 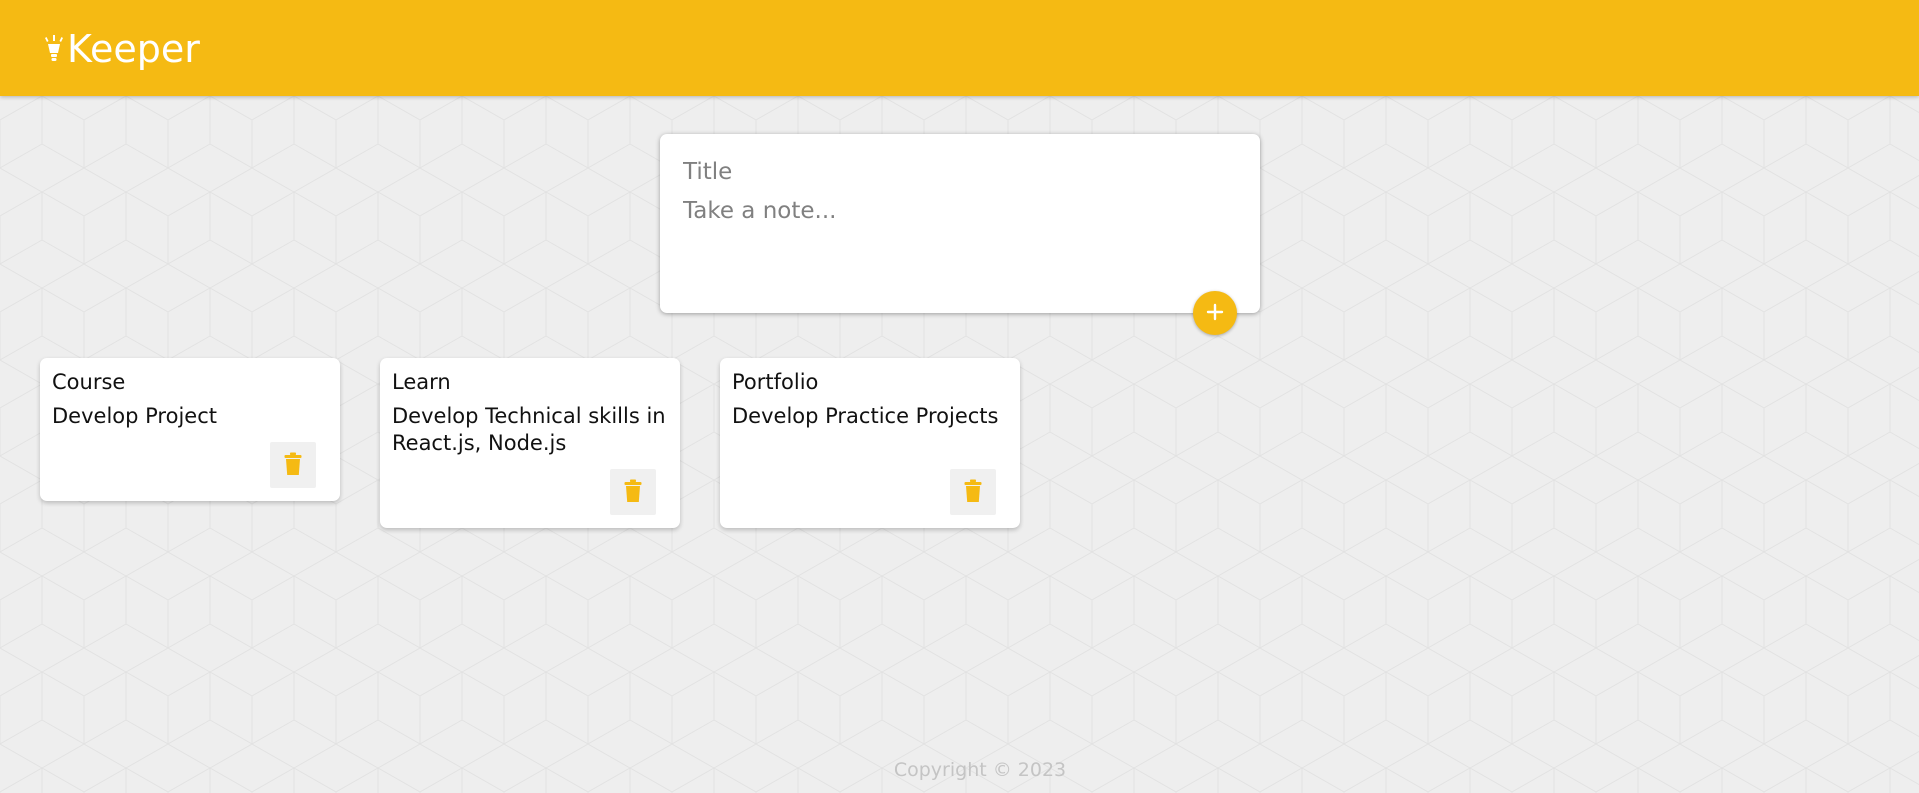 I want to click on note-content-input, so click(x=958, y=241).